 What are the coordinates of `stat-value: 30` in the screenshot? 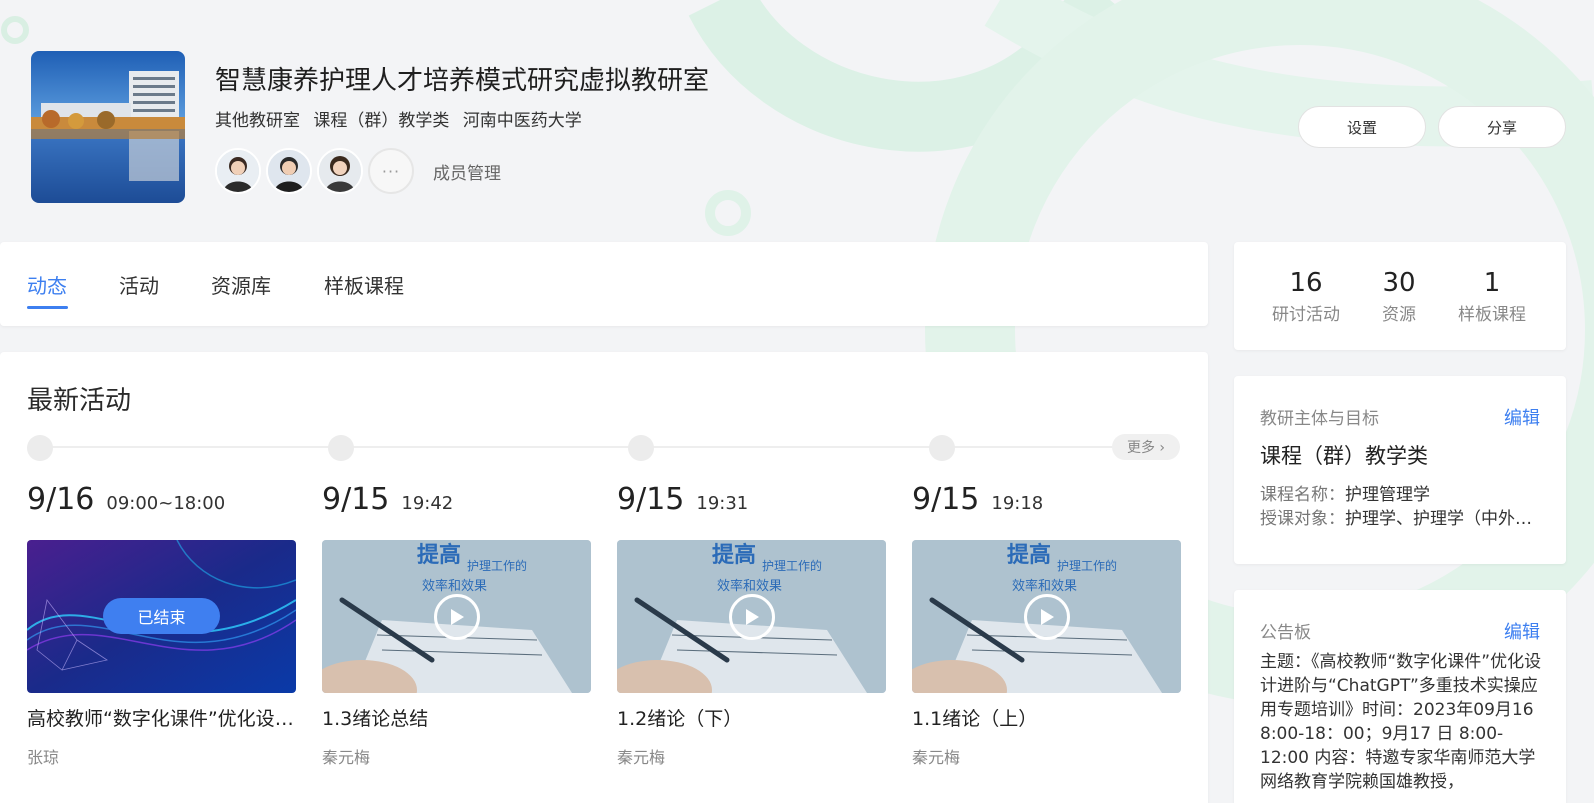 It's located at (1399, 283).